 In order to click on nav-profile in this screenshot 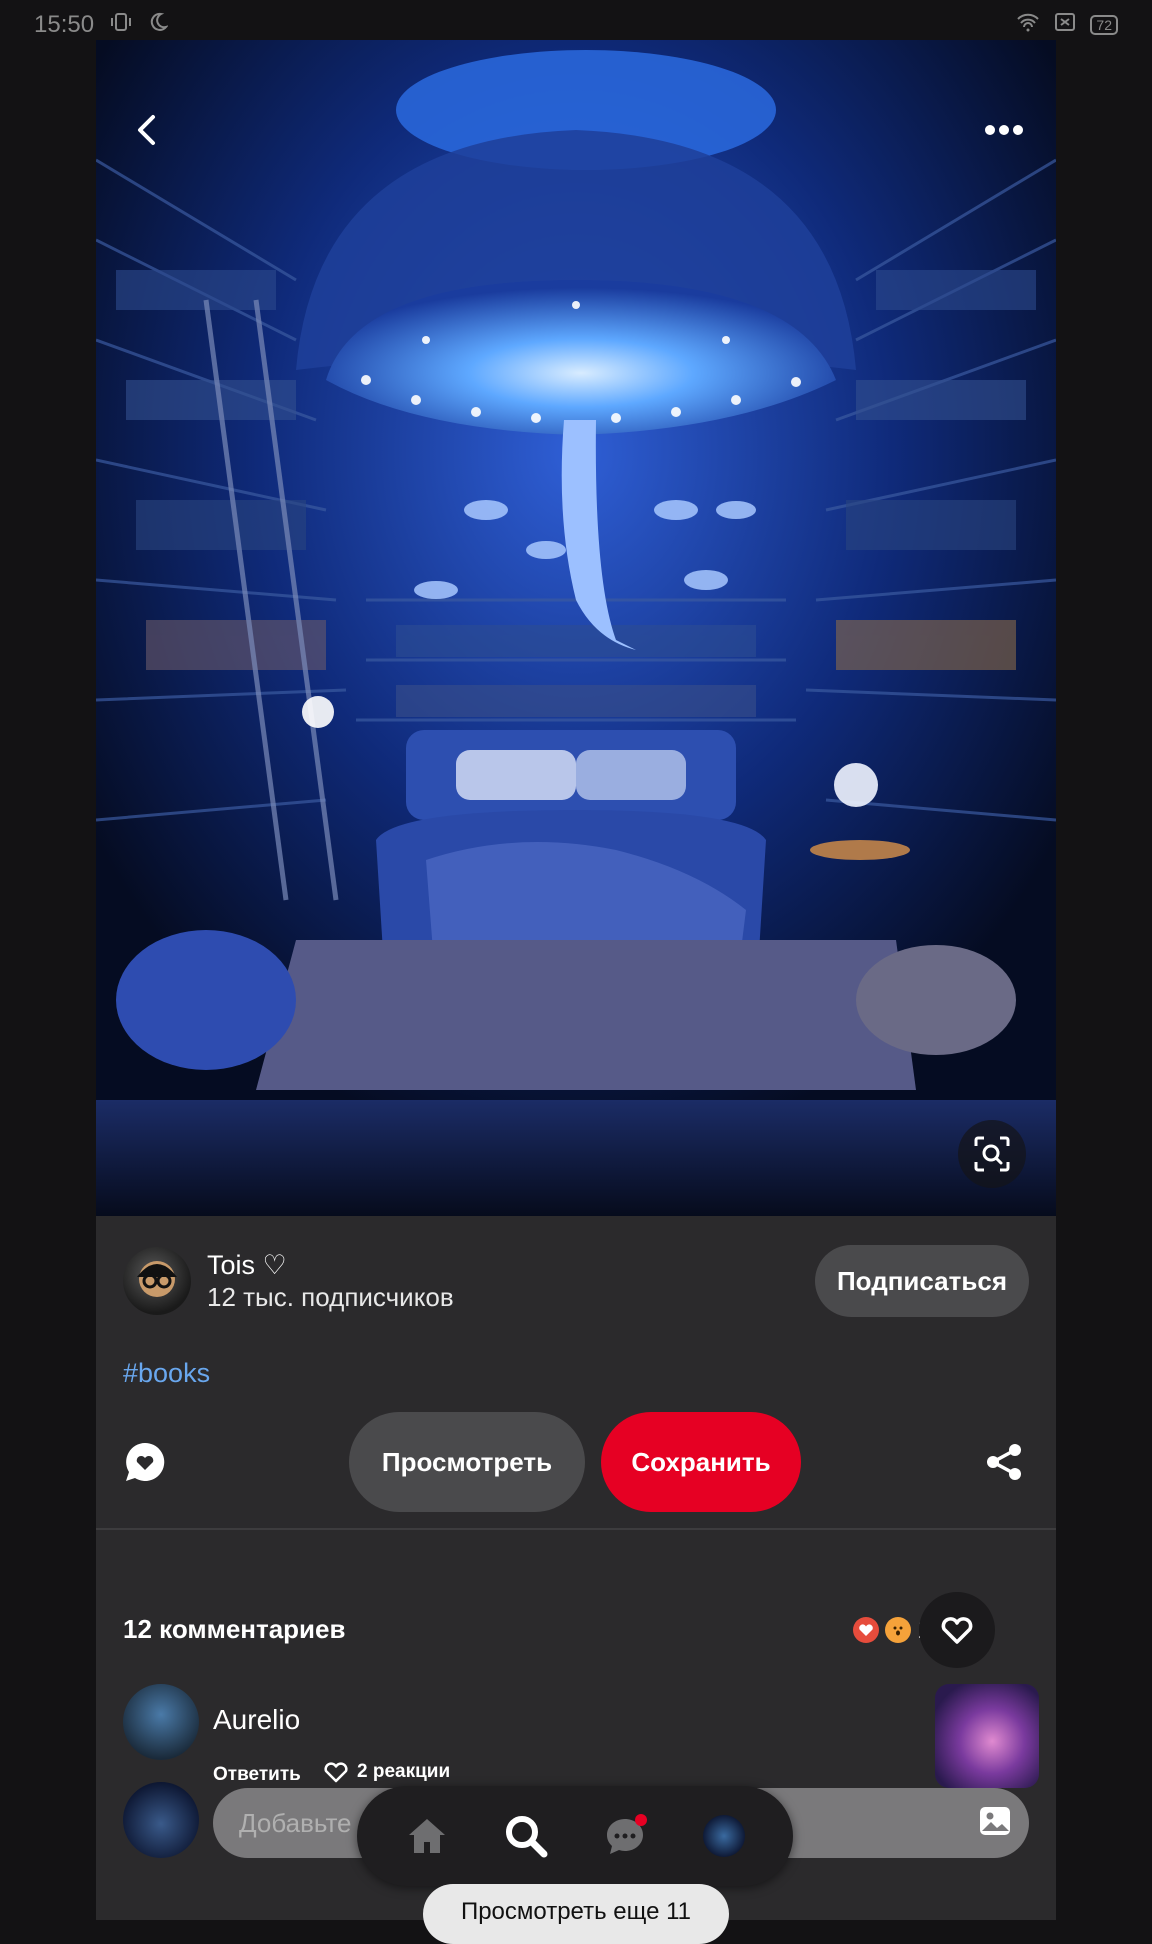, I will do `click(724, 1836)`.